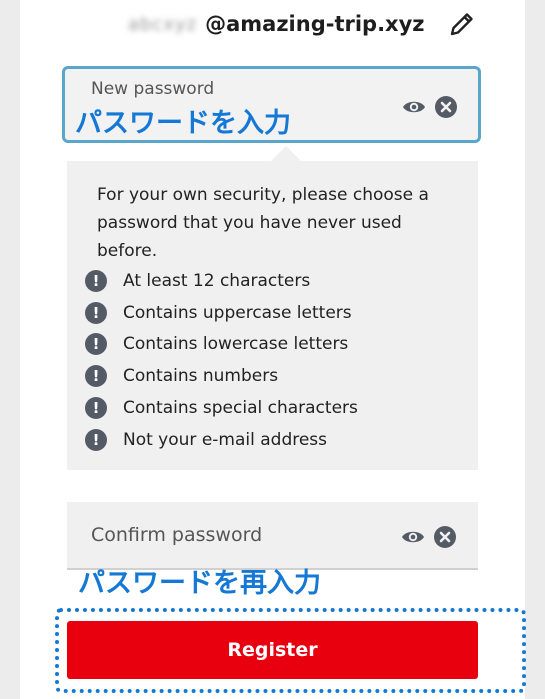 The width and height of the screenshot is (545, 699). I want to click on requirement-item: ! Contains numbers, so click(221, 376).